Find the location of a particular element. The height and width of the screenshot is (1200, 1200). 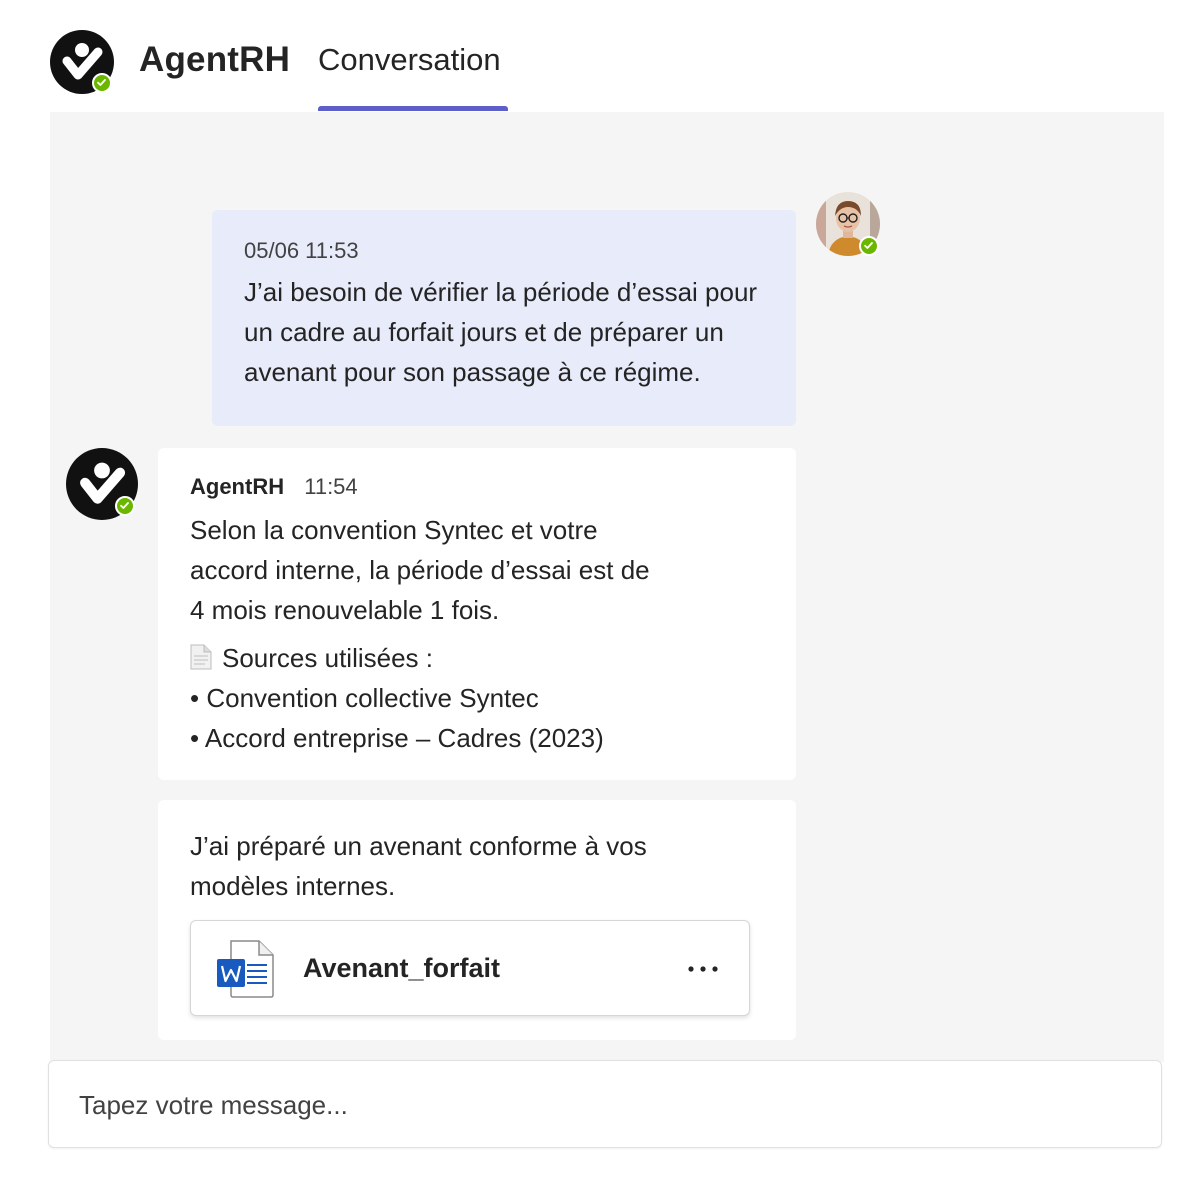

word-file-icon is located at coordinates (246, 969).